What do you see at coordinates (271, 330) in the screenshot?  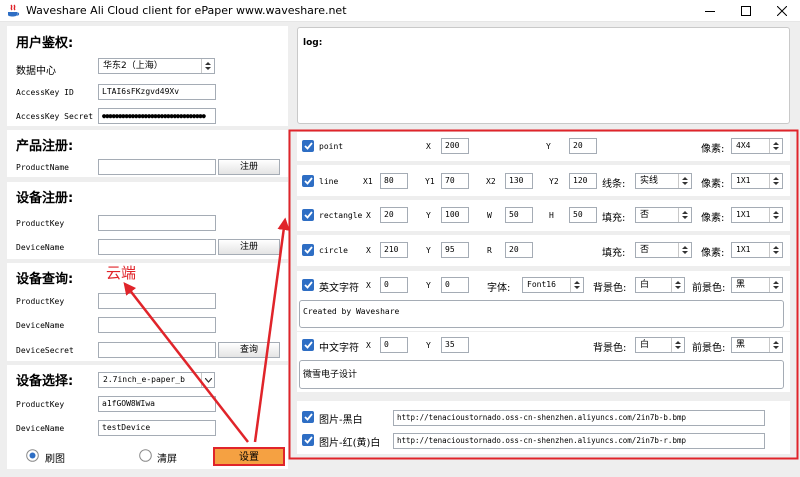 I see `arrow-to-options` at bounding box center [271, 330].